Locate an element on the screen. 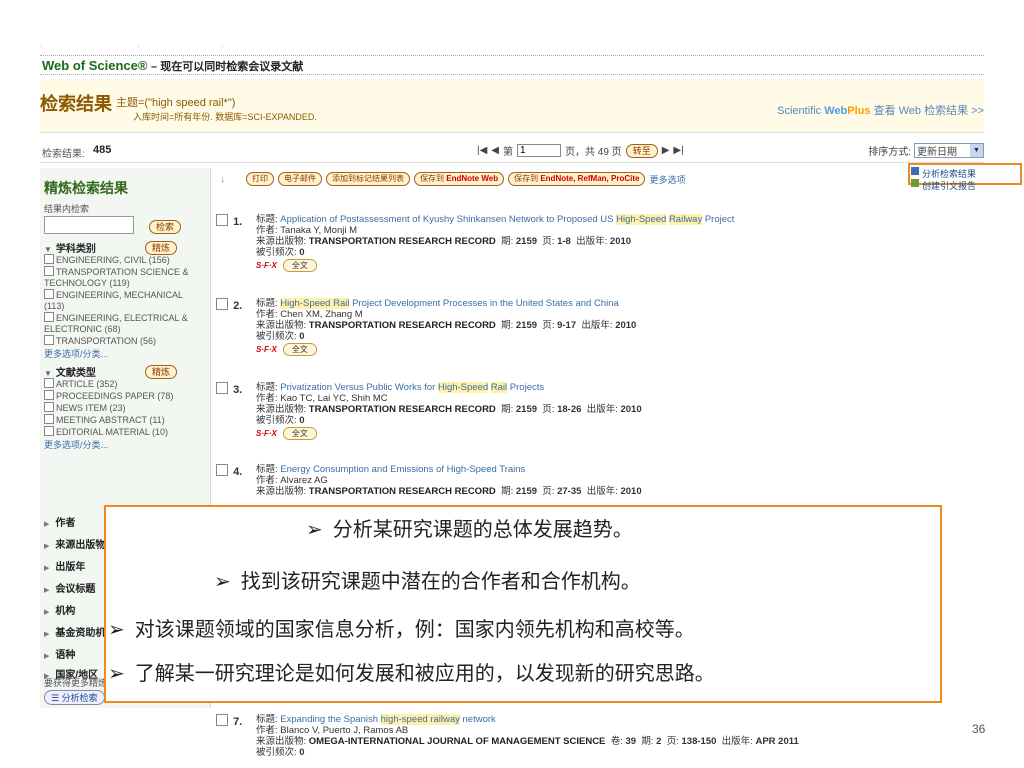  doctype-item: PROCEEDINGS PAPER (78) is located at coordinates (124, 396).